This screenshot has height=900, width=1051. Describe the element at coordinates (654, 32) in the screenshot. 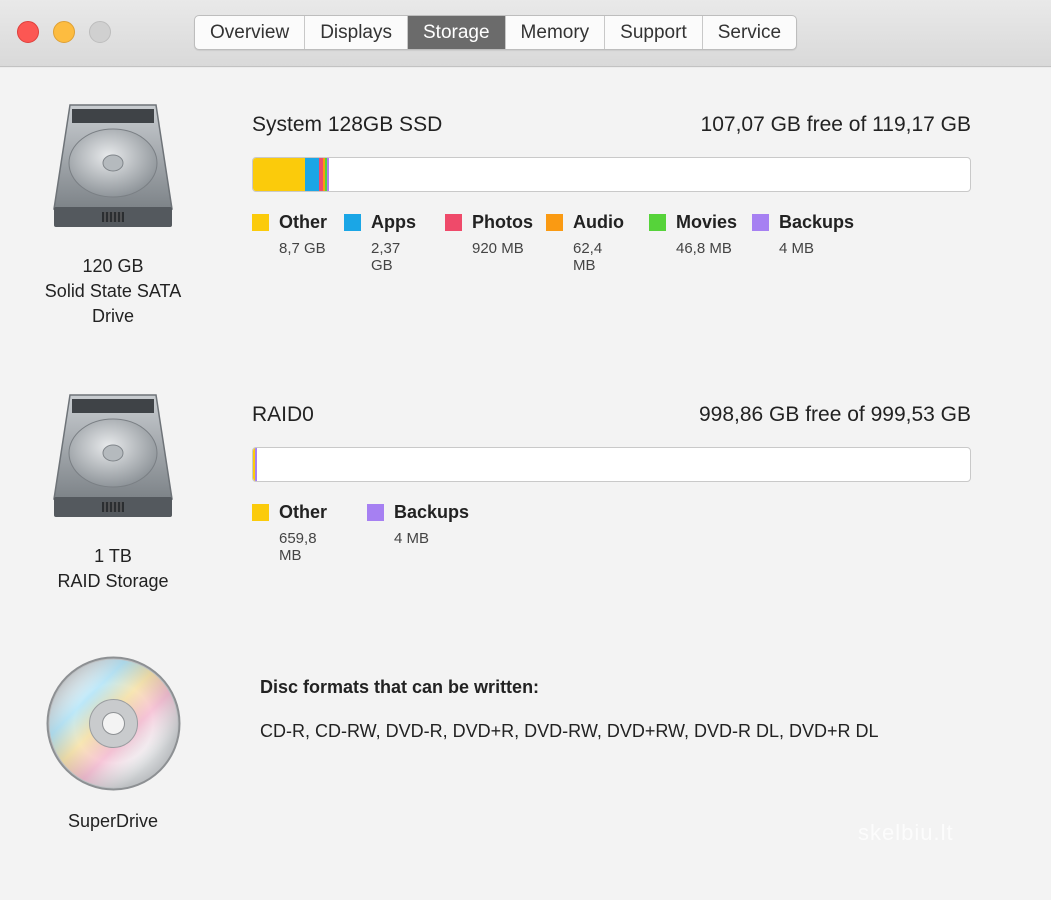

I see `tab-support: Support` at that location.